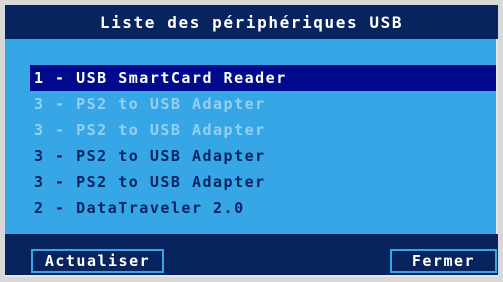 This screenshot has width=503, height=282. I want to click on close-button: Fermer, so click(443, 261).